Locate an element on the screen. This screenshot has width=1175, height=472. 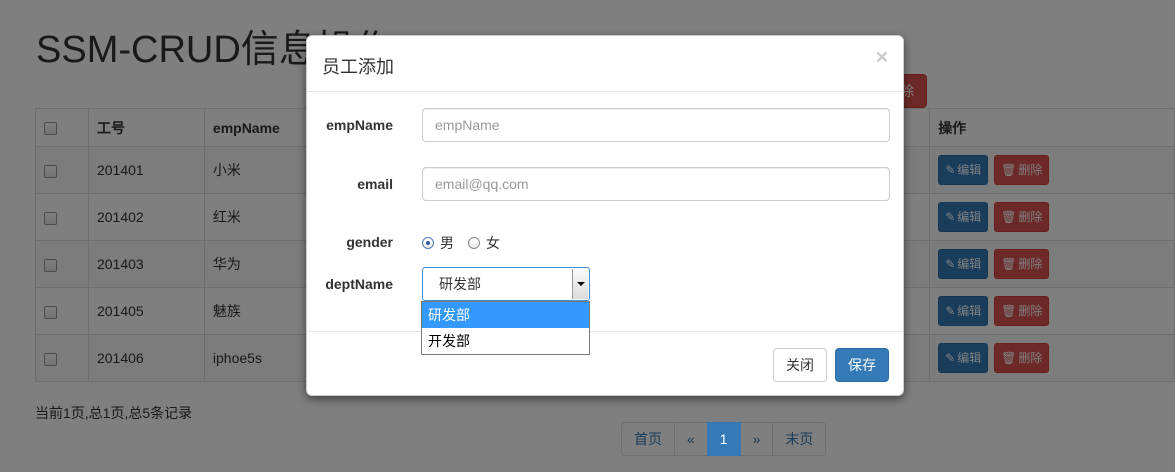
current-page-link: 1 is located at coordinates (723, 439).